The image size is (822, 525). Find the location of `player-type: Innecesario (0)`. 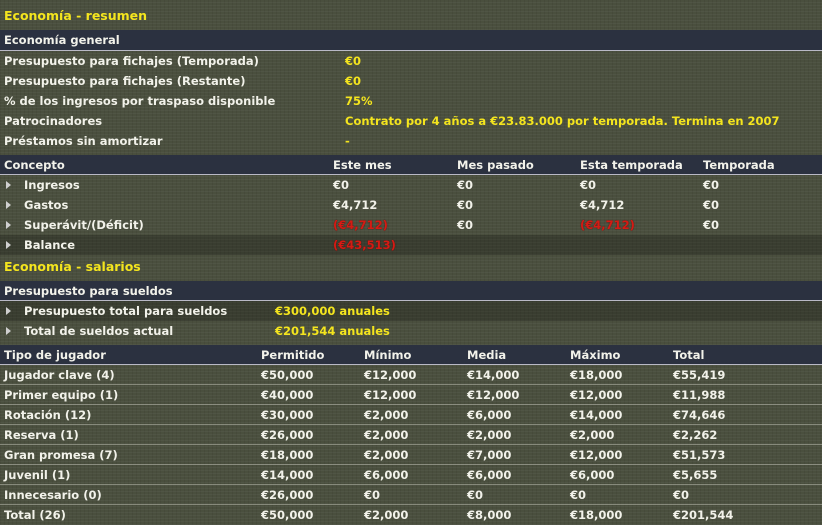

player-type: Innecesario (0) is located at coordinates (53, 495).